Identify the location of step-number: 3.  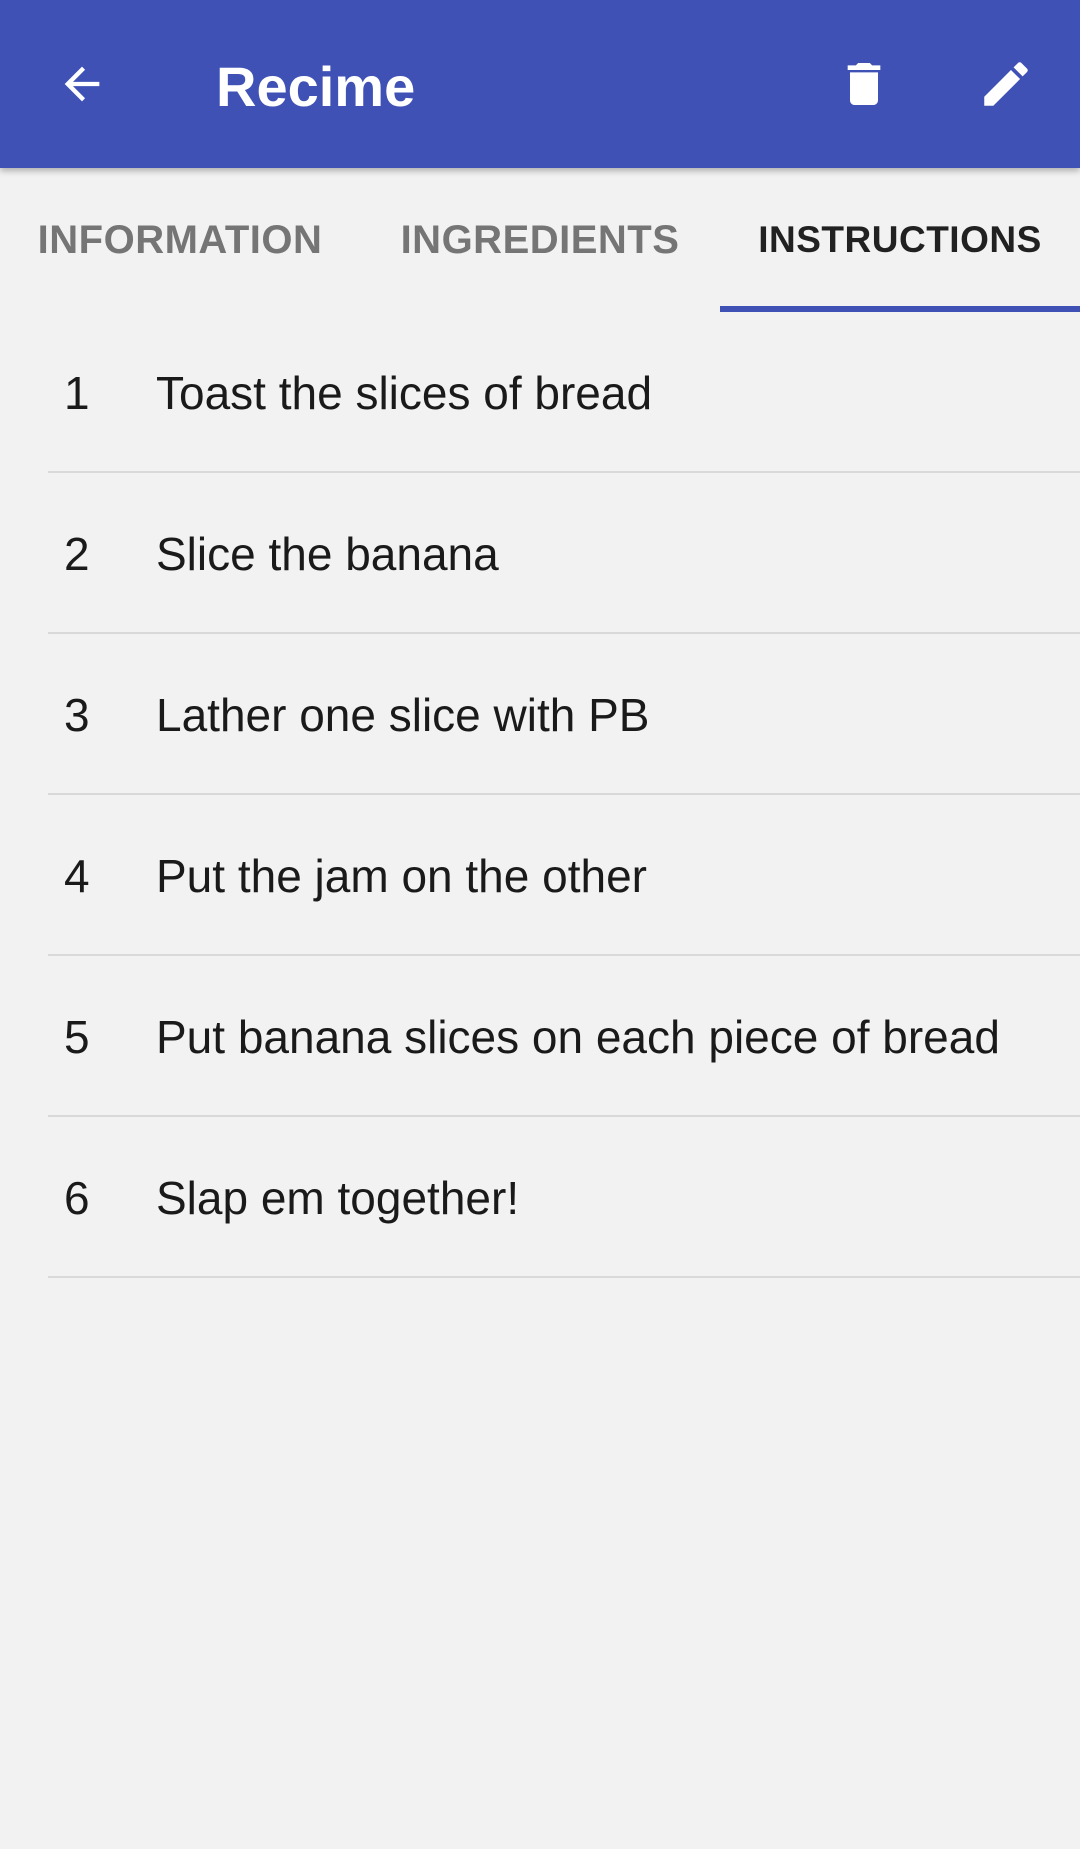
(77, 714).